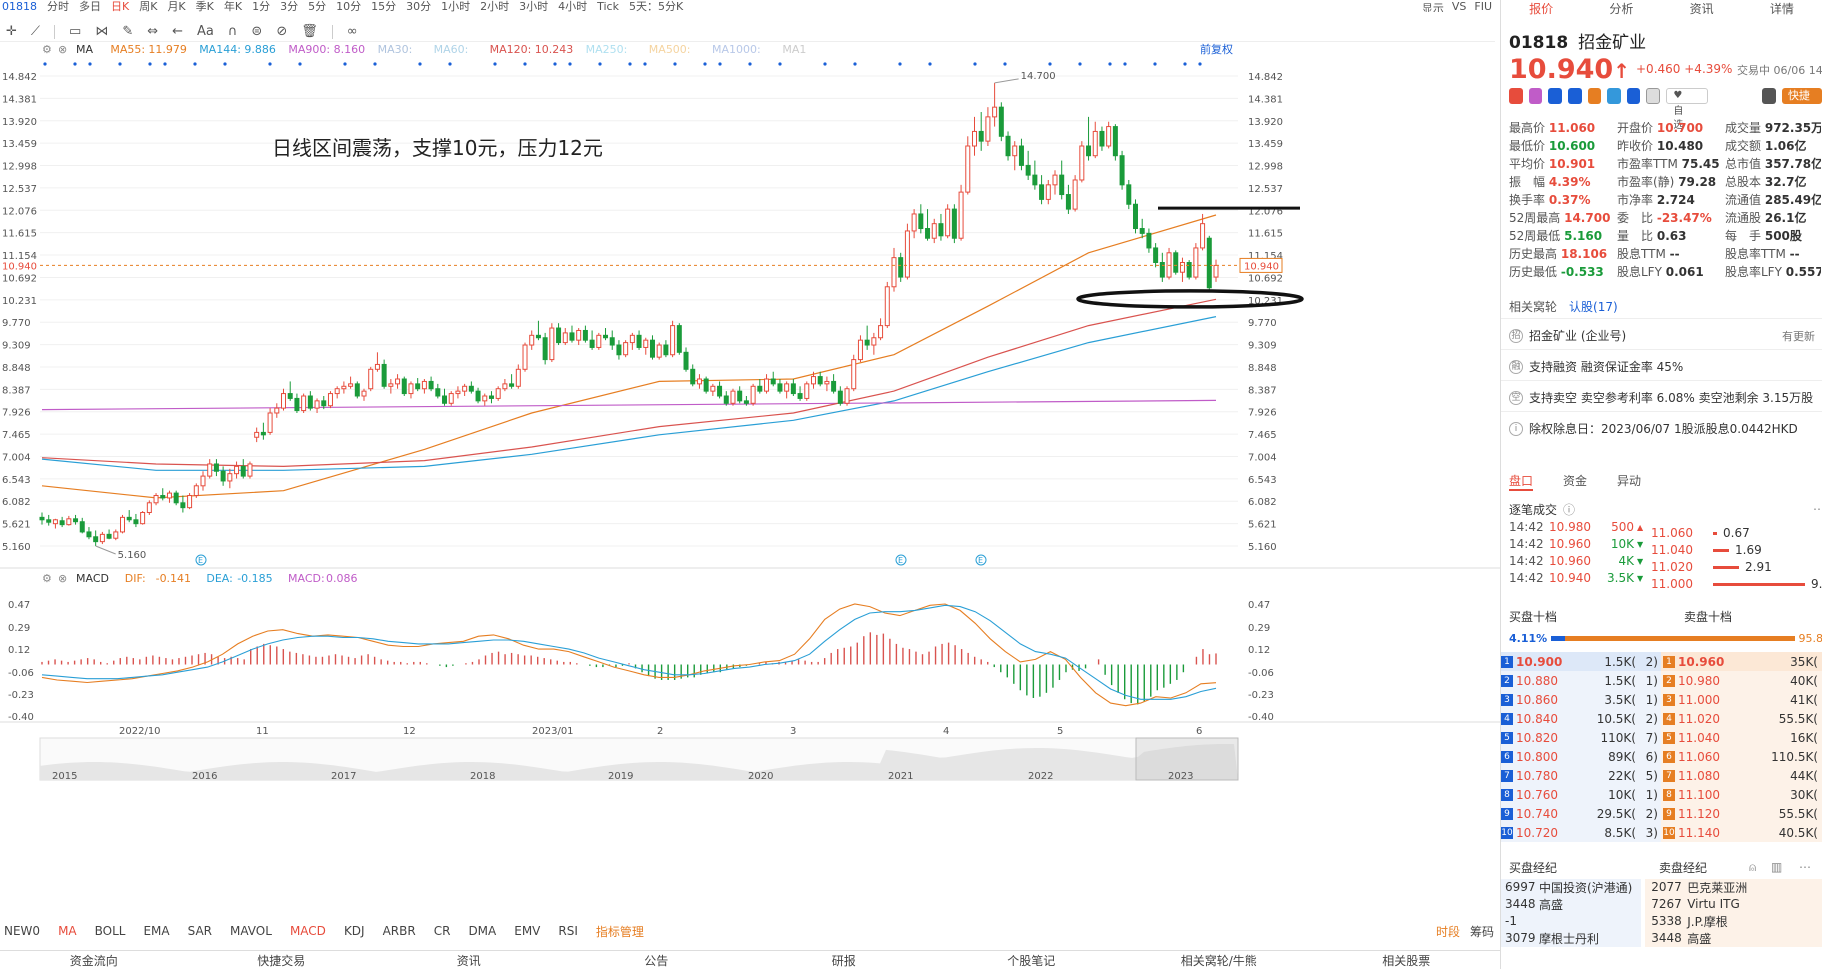 The height and width of the screenshot is (969, 1822). What do you see at coordinates (1687, 109) in the screenshot?
I see `add-watchlist-button: ♥自选` at bounding box center [1687, 109].